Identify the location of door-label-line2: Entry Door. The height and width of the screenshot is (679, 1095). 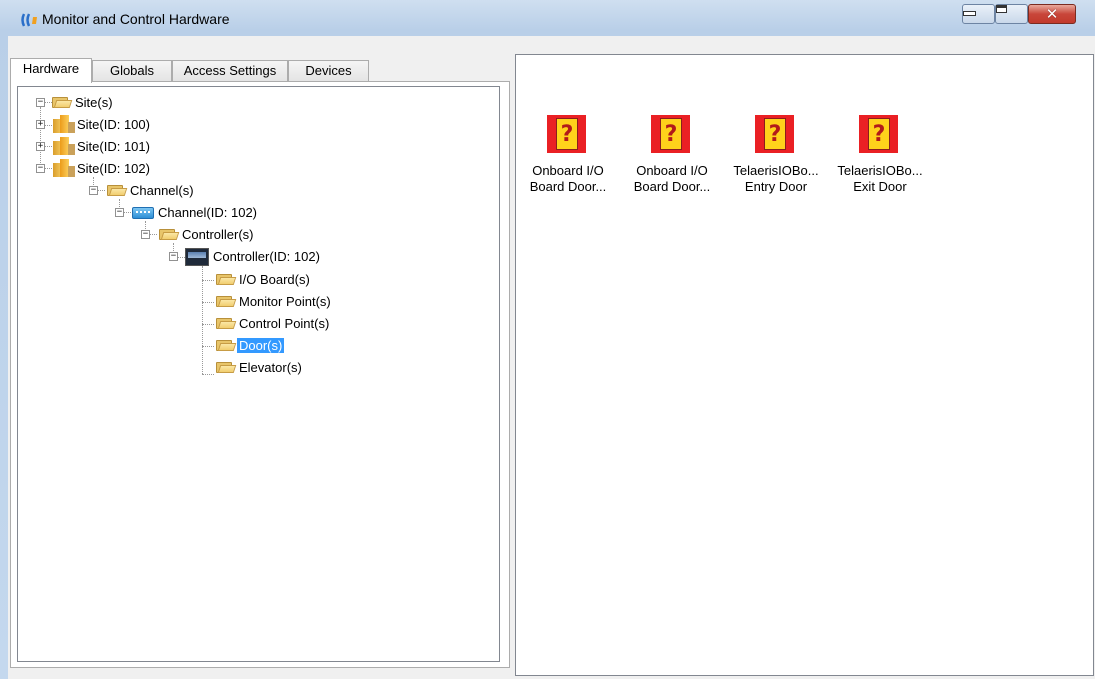
(776, 186).